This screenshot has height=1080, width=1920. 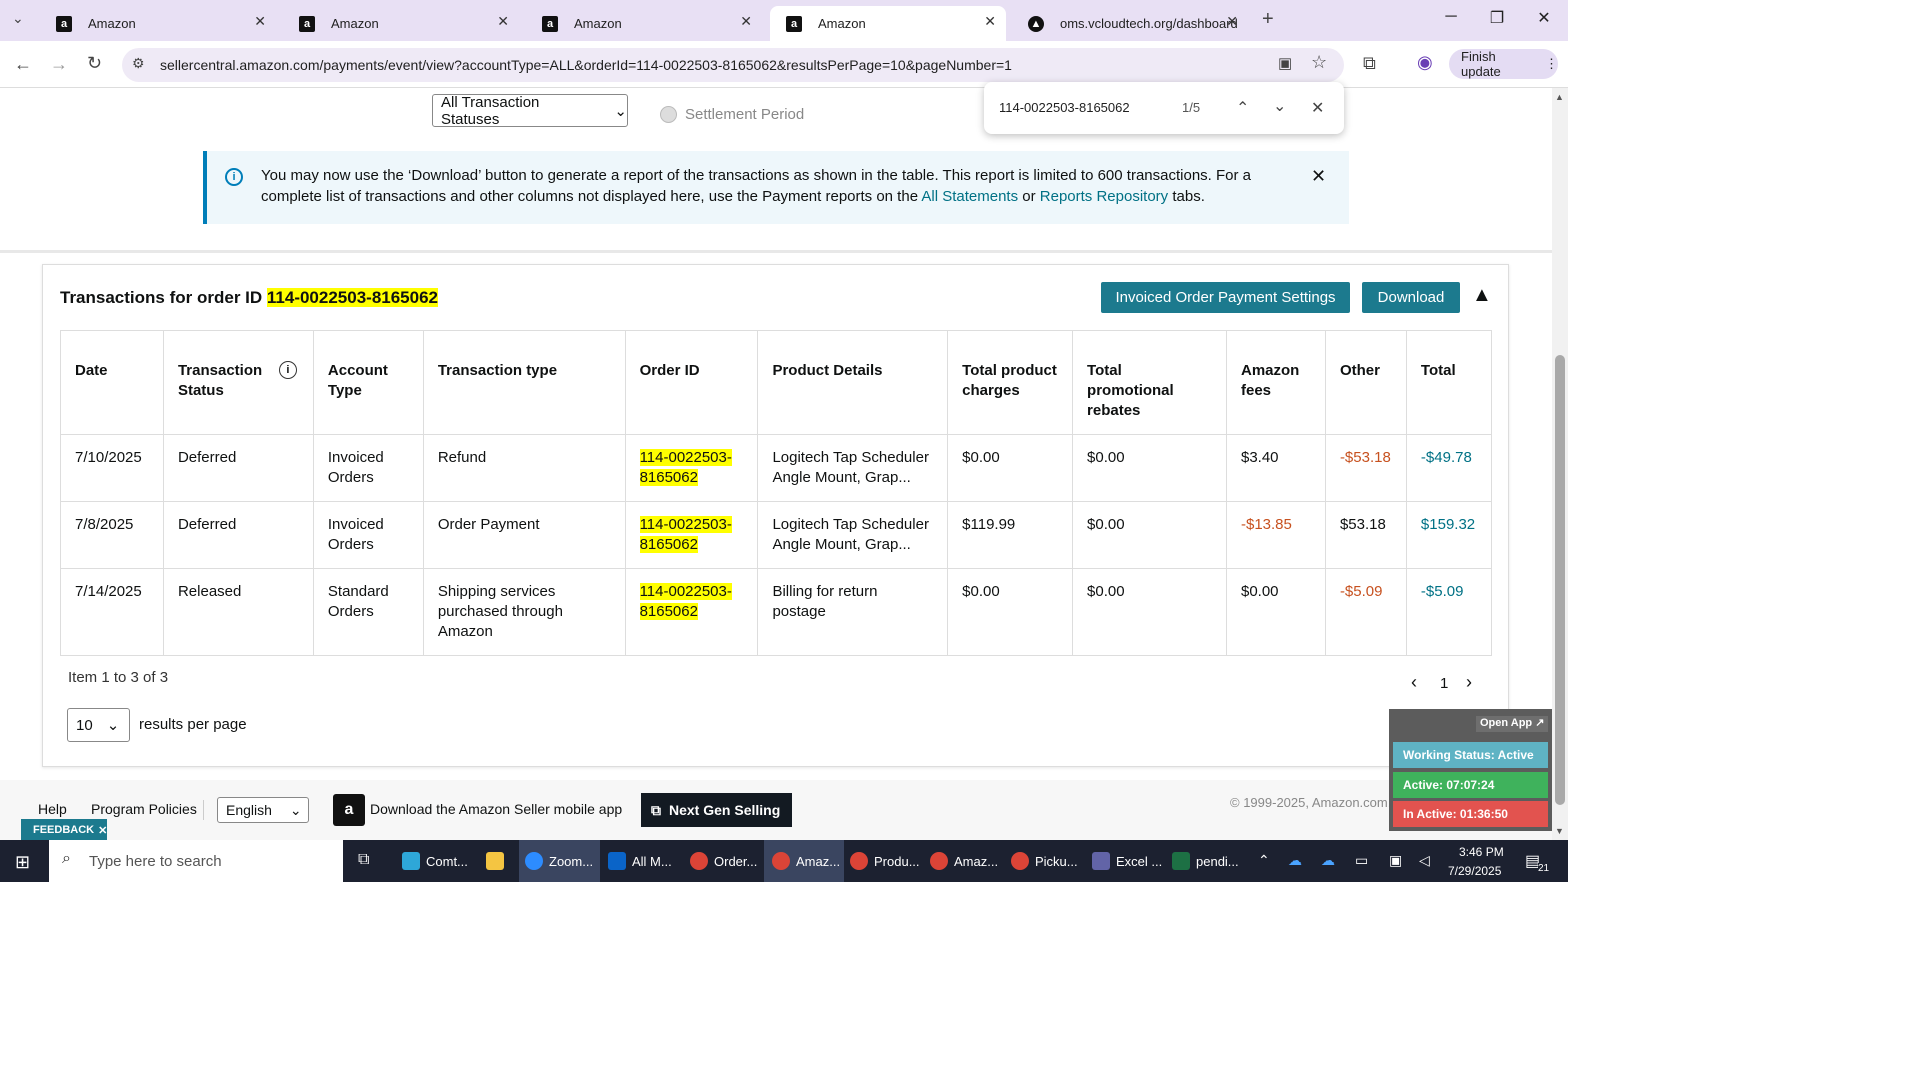 I want to click on download-seller-app-link: Download the Amazon Seller mobile app, so click(x=496, y=809).